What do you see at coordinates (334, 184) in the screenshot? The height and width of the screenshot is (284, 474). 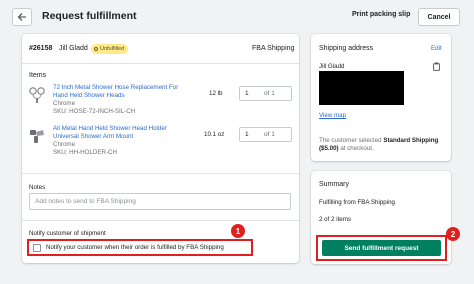 I see `summary-heading: Summary` at bounding box center [334, 184].